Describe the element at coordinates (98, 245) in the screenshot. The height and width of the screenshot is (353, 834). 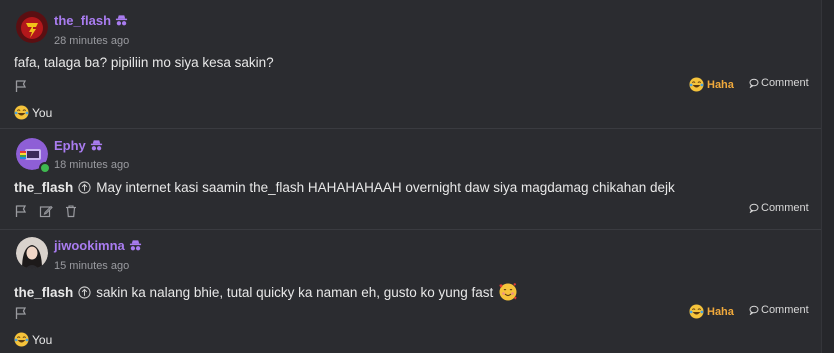
I see `author-name: jiwookimna` at that location.